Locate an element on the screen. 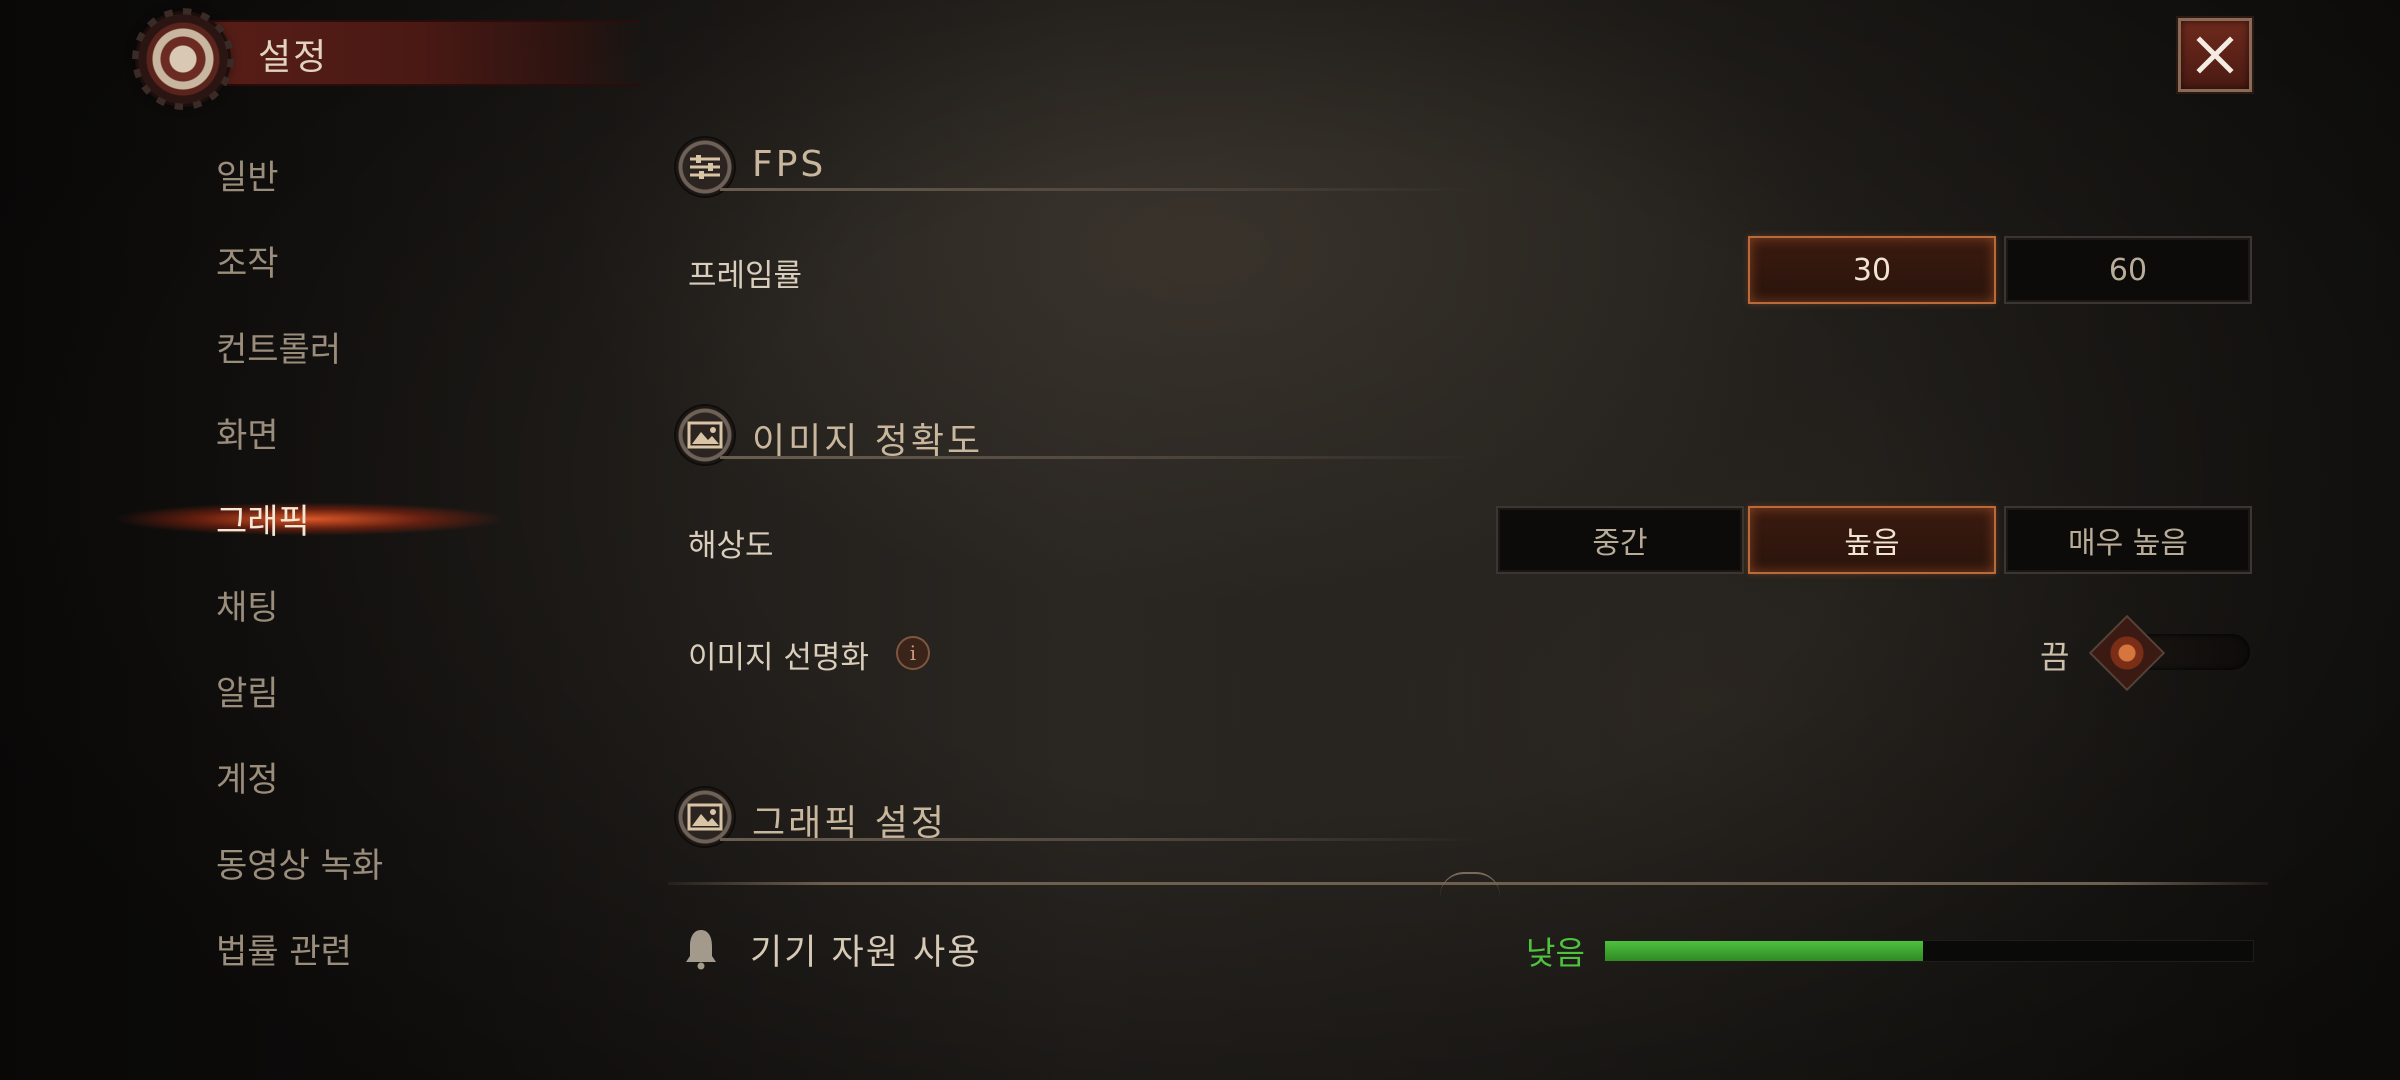  option-label: 60 is located at coordinates (2128, 270).